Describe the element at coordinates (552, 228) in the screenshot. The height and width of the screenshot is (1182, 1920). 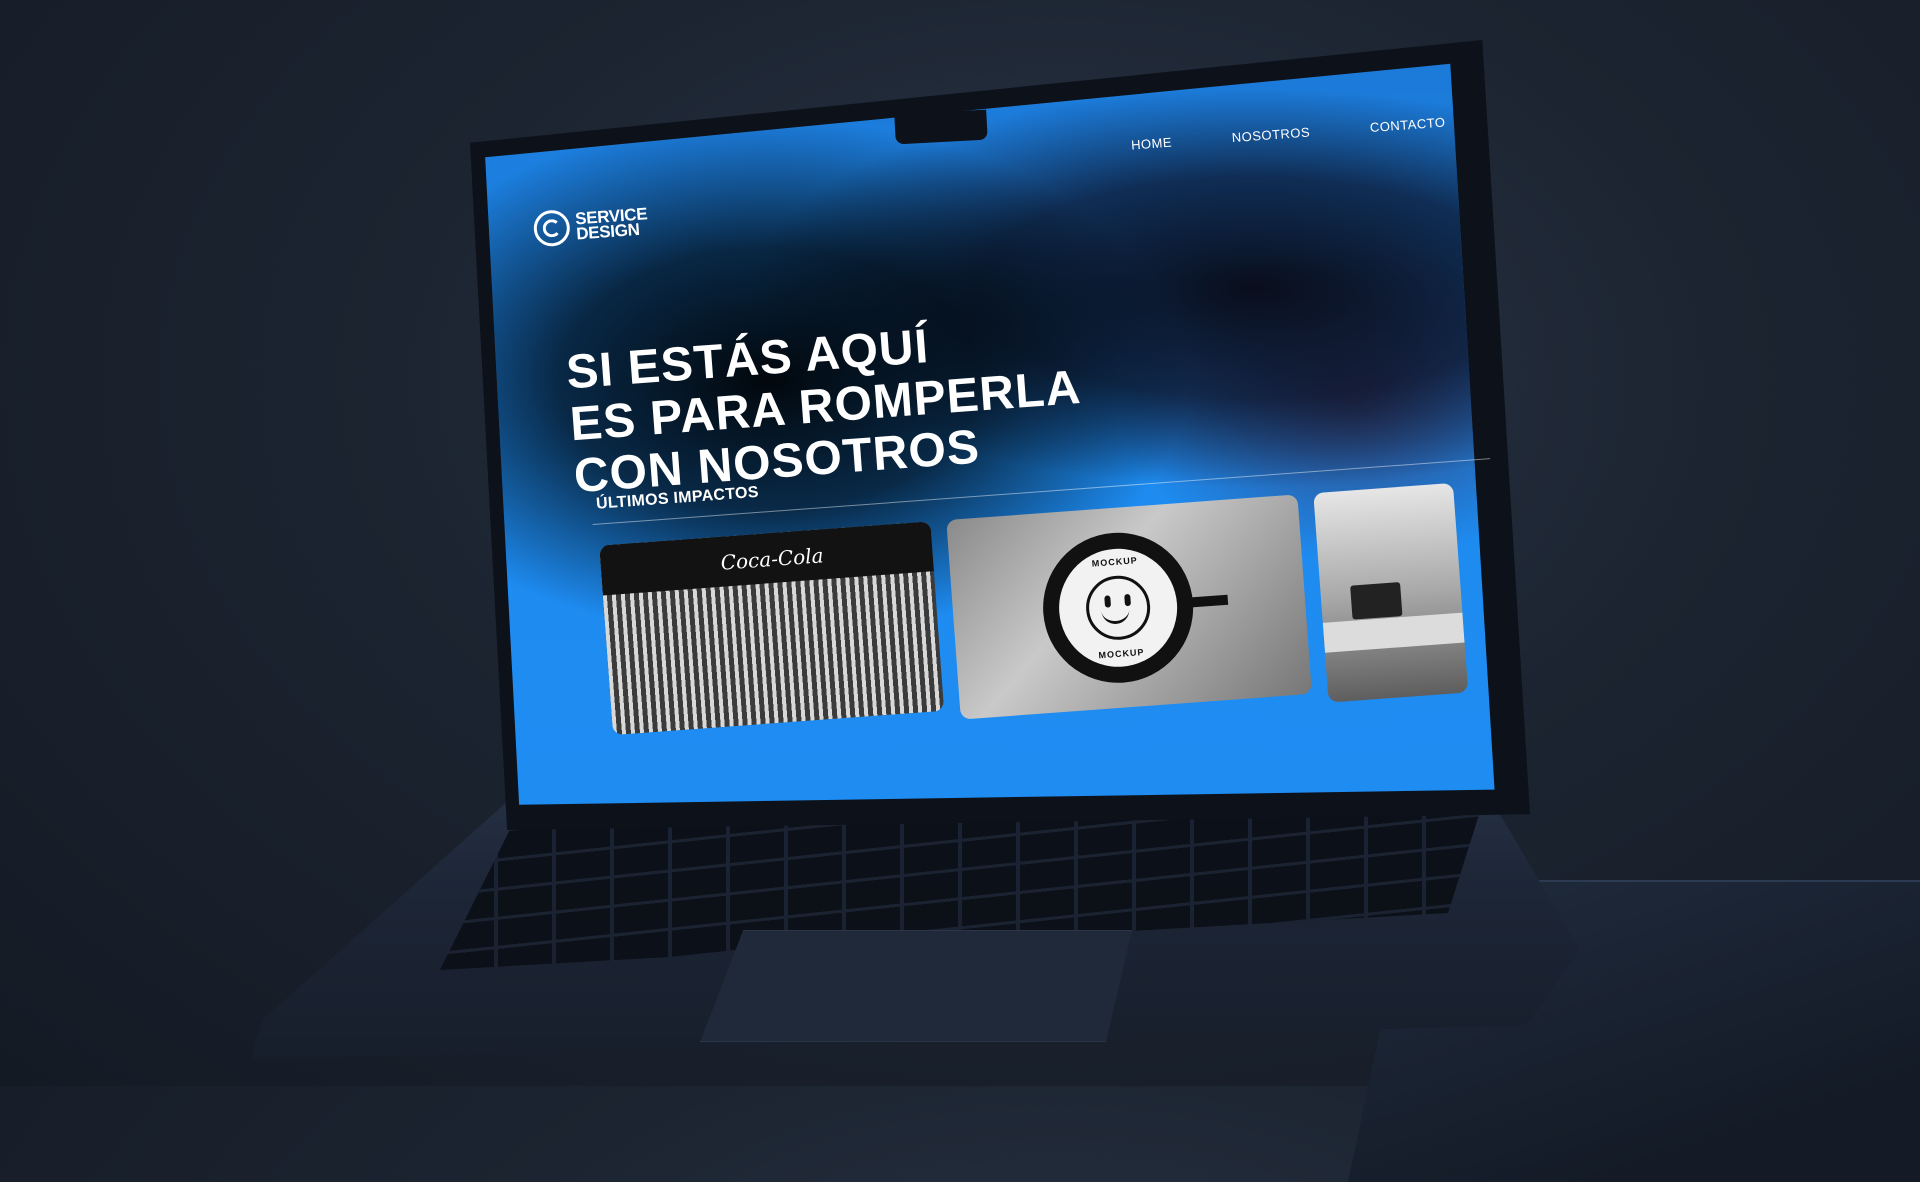
I see `service-design-logo-icon` at that location.